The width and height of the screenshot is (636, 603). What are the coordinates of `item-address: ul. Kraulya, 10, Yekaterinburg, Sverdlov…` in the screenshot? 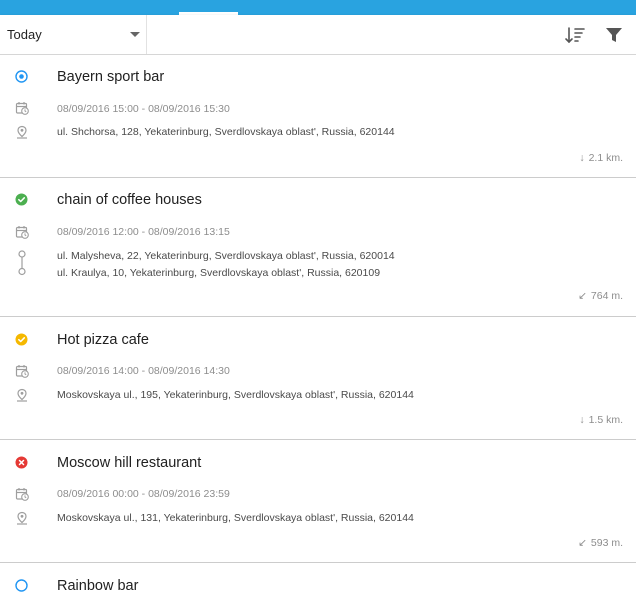 It's located at (219, 273).